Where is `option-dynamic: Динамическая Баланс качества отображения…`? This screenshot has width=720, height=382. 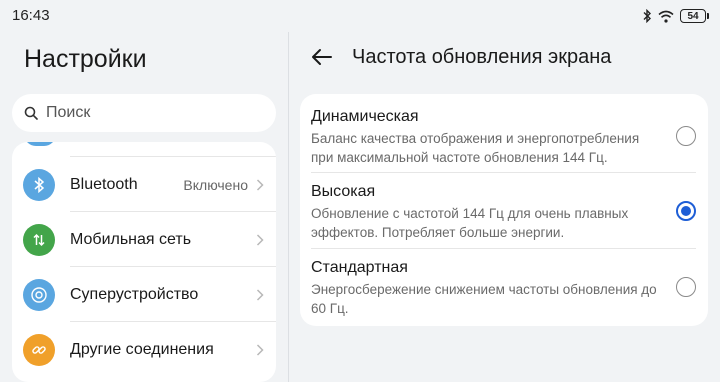 option-dynamic: Динамическая Баланс качества отображения… is located at coordinates (504, 133).